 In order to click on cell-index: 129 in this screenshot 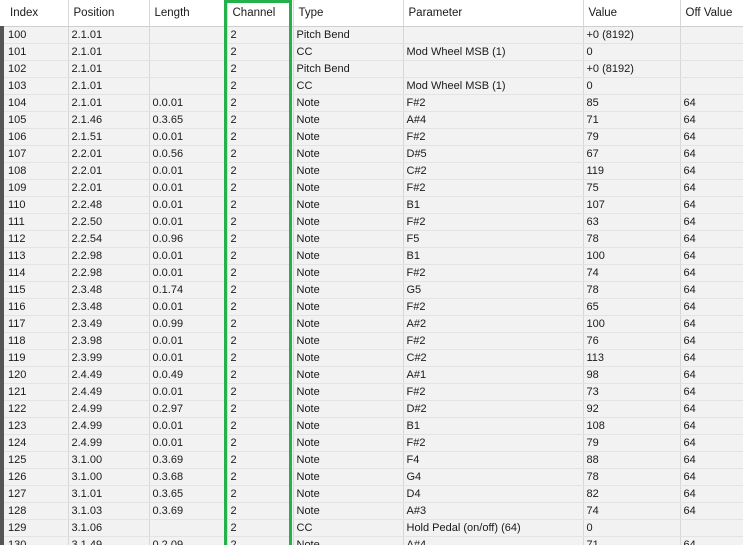, I will do `click(34, 528)`.